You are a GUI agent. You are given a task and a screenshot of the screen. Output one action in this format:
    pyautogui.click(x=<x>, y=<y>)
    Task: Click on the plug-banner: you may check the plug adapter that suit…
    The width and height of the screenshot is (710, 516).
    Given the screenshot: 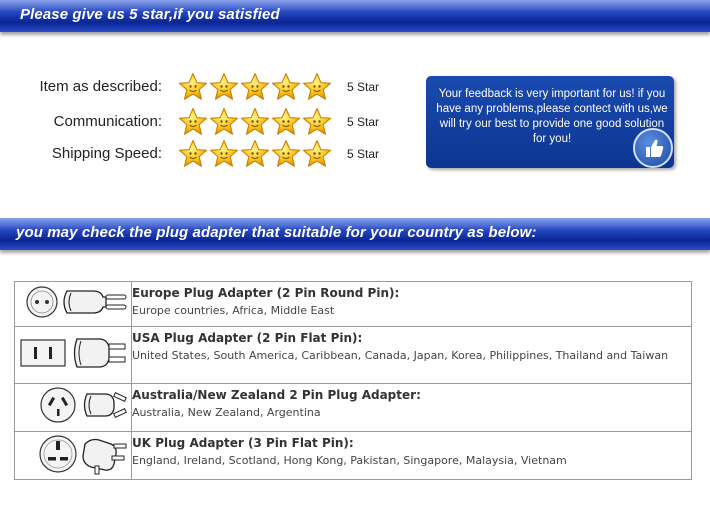 What is the action you would take?
    pyautogui.click(x=355, y=234)
    